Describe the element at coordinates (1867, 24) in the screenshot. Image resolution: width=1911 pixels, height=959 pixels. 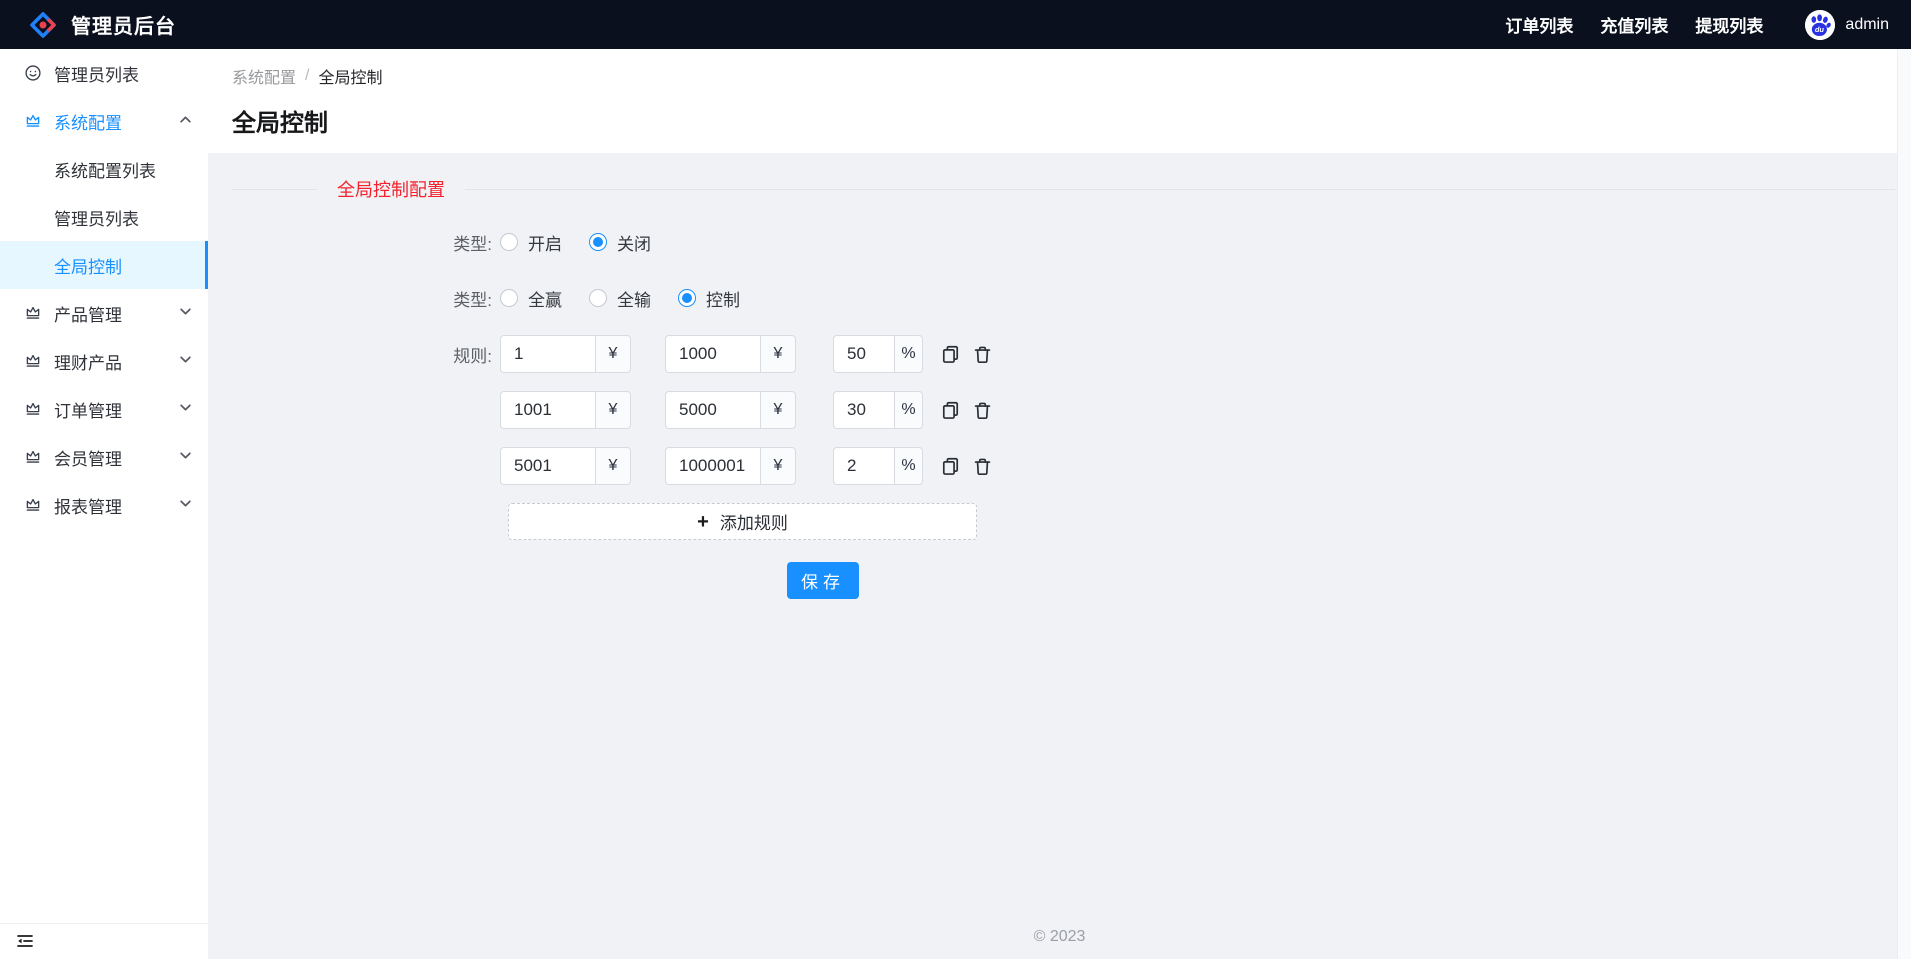
I see `user-name: admin` at that location.